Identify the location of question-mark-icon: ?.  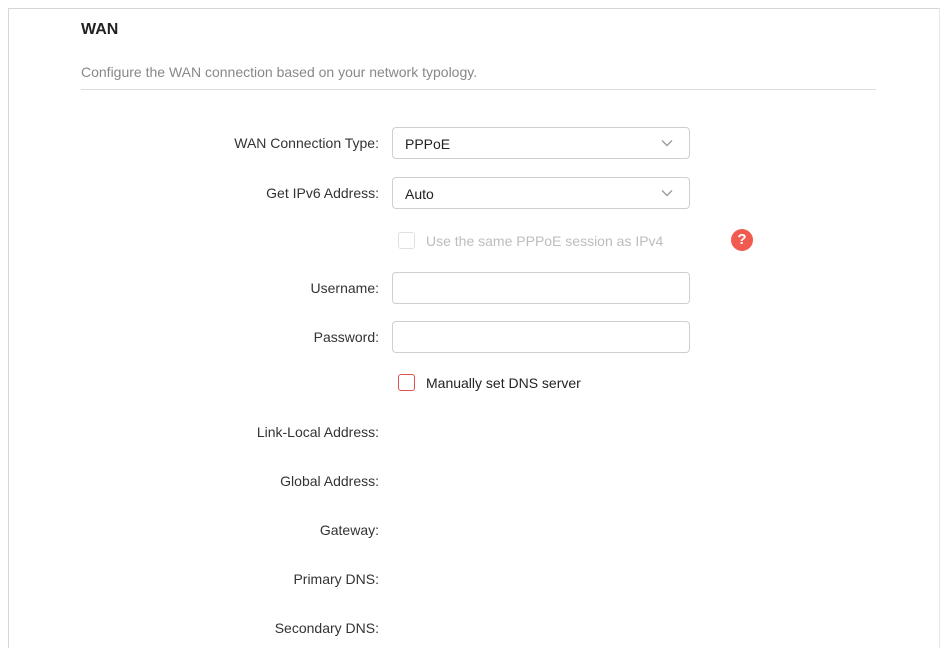
(742, 240).